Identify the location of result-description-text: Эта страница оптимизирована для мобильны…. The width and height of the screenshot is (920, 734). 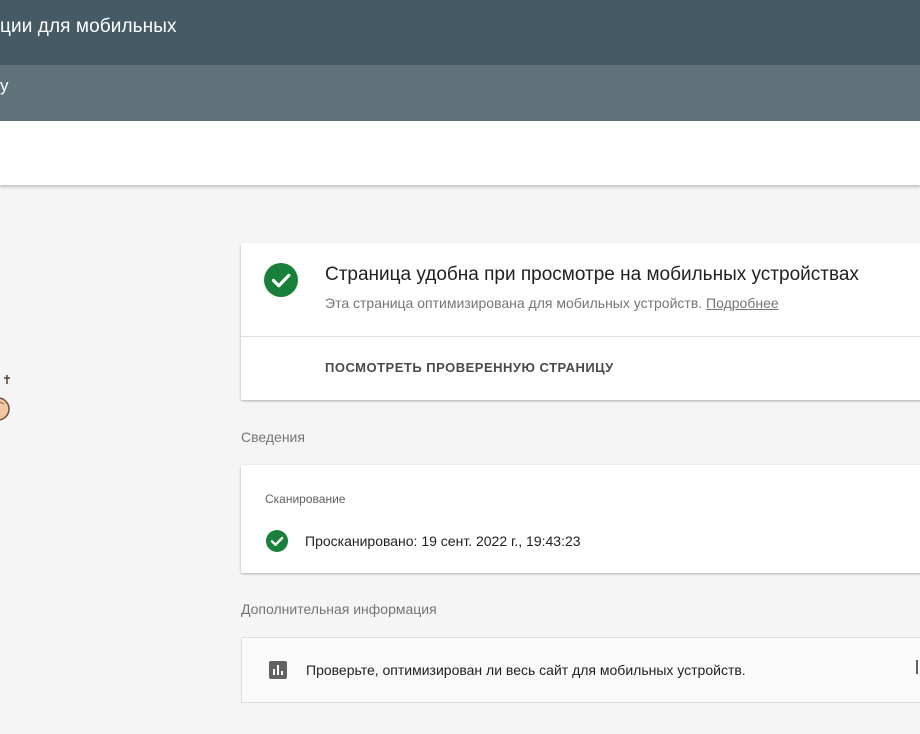
(514, 303).